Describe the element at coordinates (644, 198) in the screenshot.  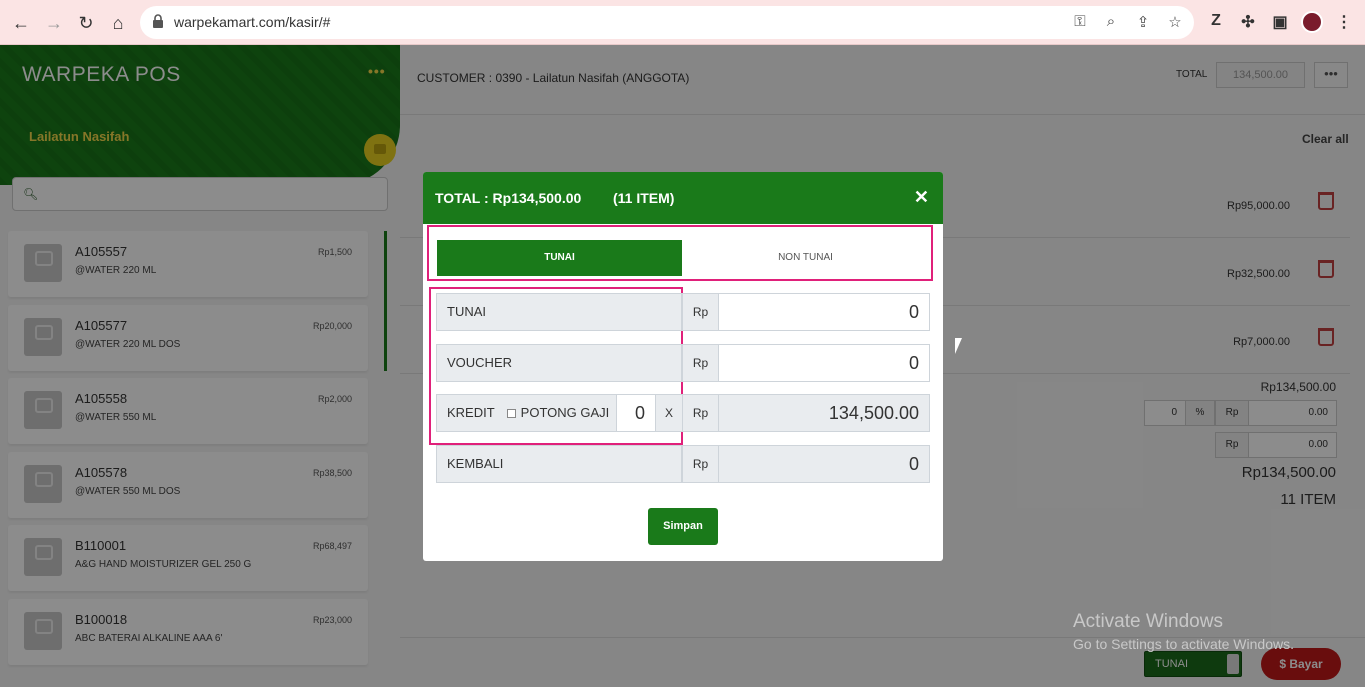
I see `modal-item-count: (11 ITEM)` at that location.